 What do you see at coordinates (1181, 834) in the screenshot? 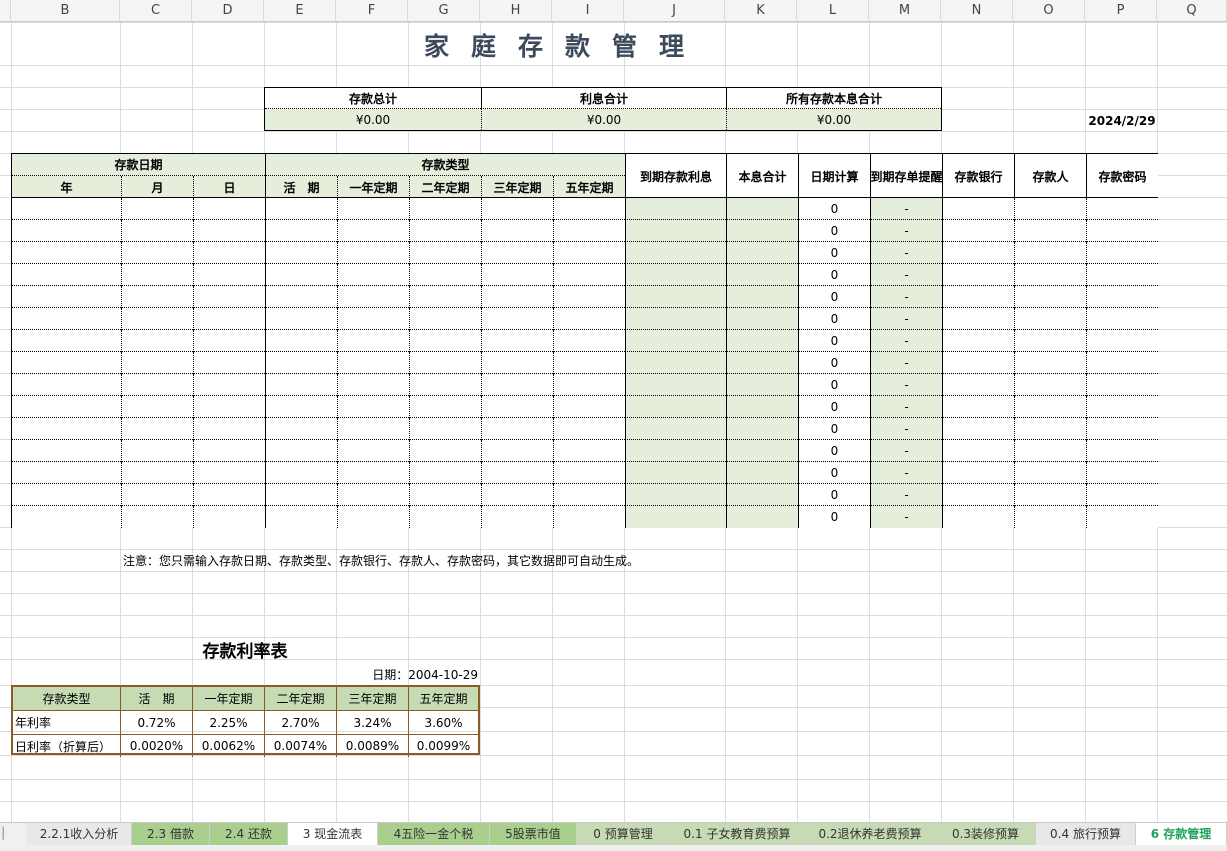
I see `sheet-tab-active: 6 存款管理` at bounding box center [1181, 834].